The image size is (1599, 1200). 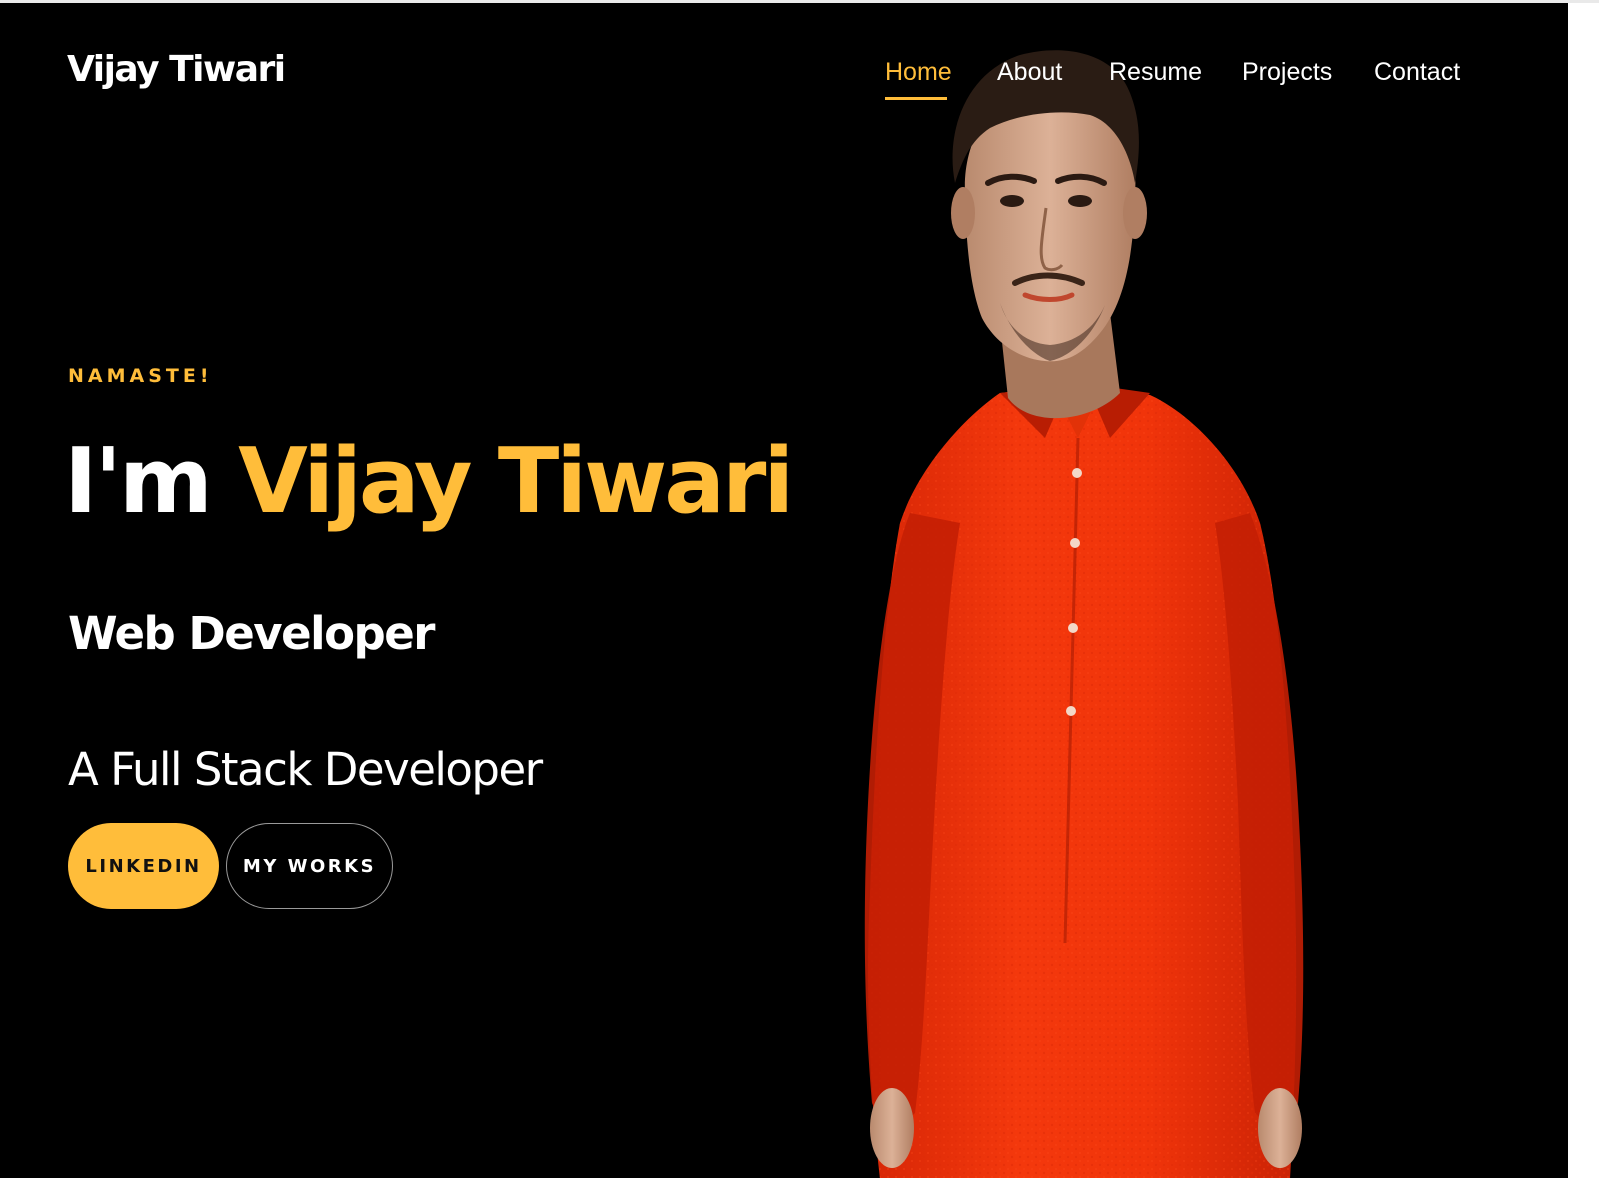 What do you see at coordinates (916, 98) in the screenshot?
I see `nav-active-underline` at bounding box center [916, 98].